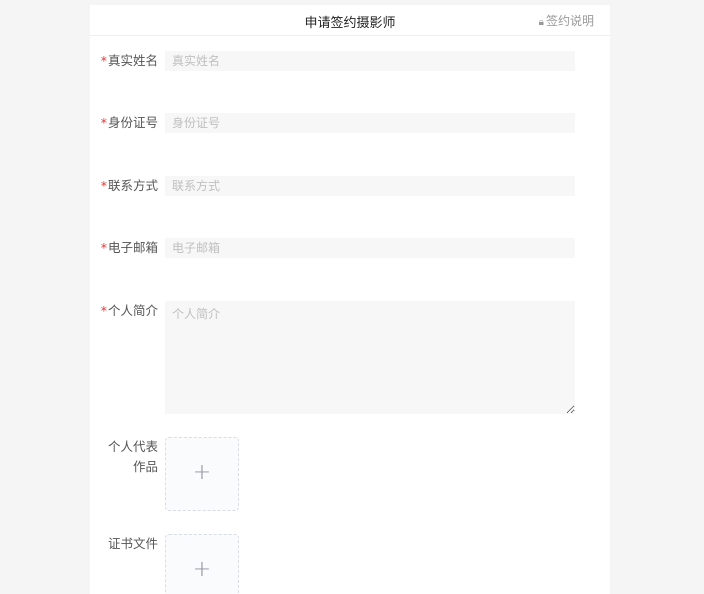 The height and width of the screenshot is (594, 704). I want to click on signing-instructions-label: 签约说明, so click(569, 21).